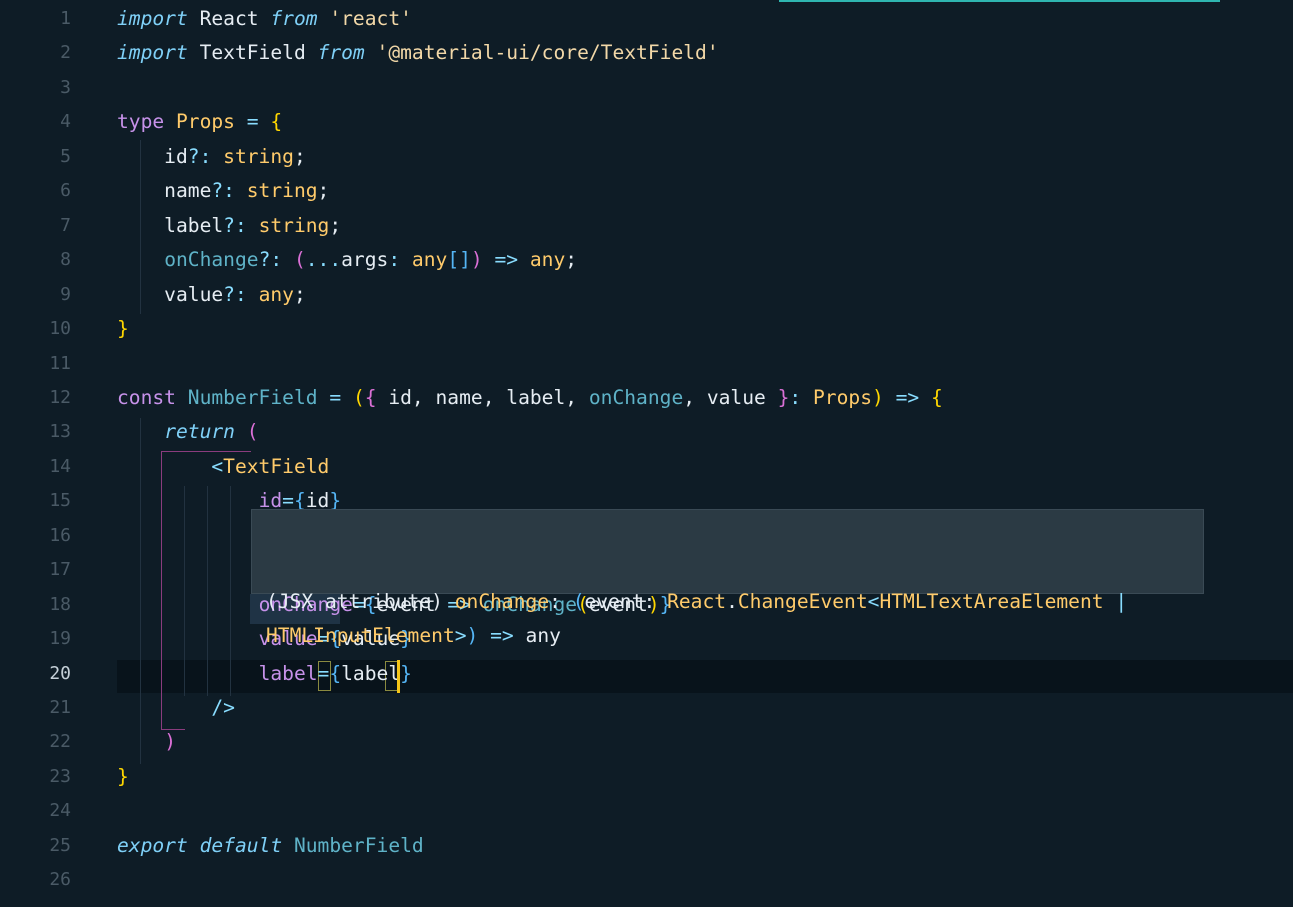 The height and width of the screenshot is (907, 1293). I want to click on tooltip-token: HTMLInputElement, so click(360, 635).